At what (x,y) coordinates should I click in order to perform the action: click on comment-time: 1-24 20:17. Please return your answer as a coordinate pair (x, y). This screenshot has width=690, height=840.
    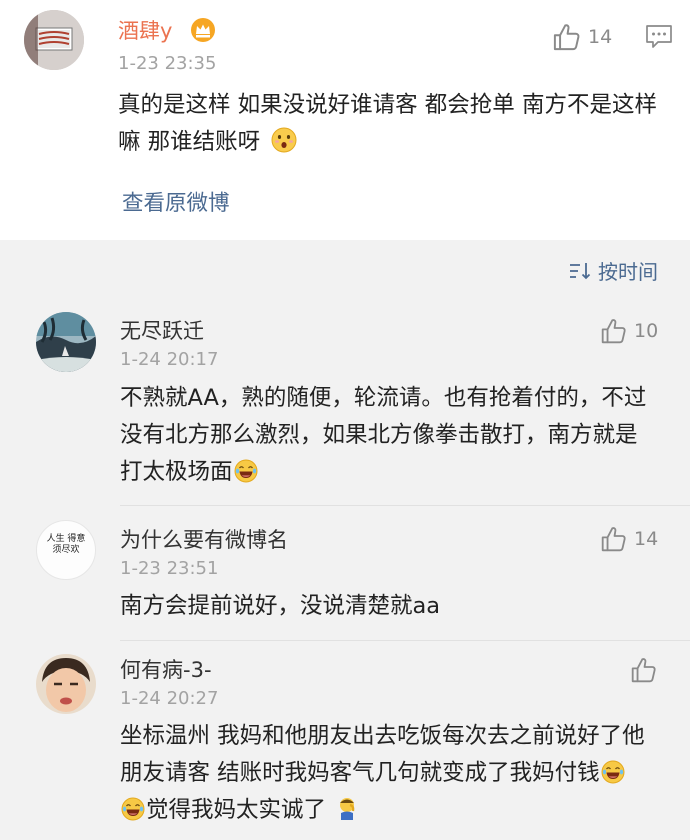
    Looking at the image, I should click on (169, 359).